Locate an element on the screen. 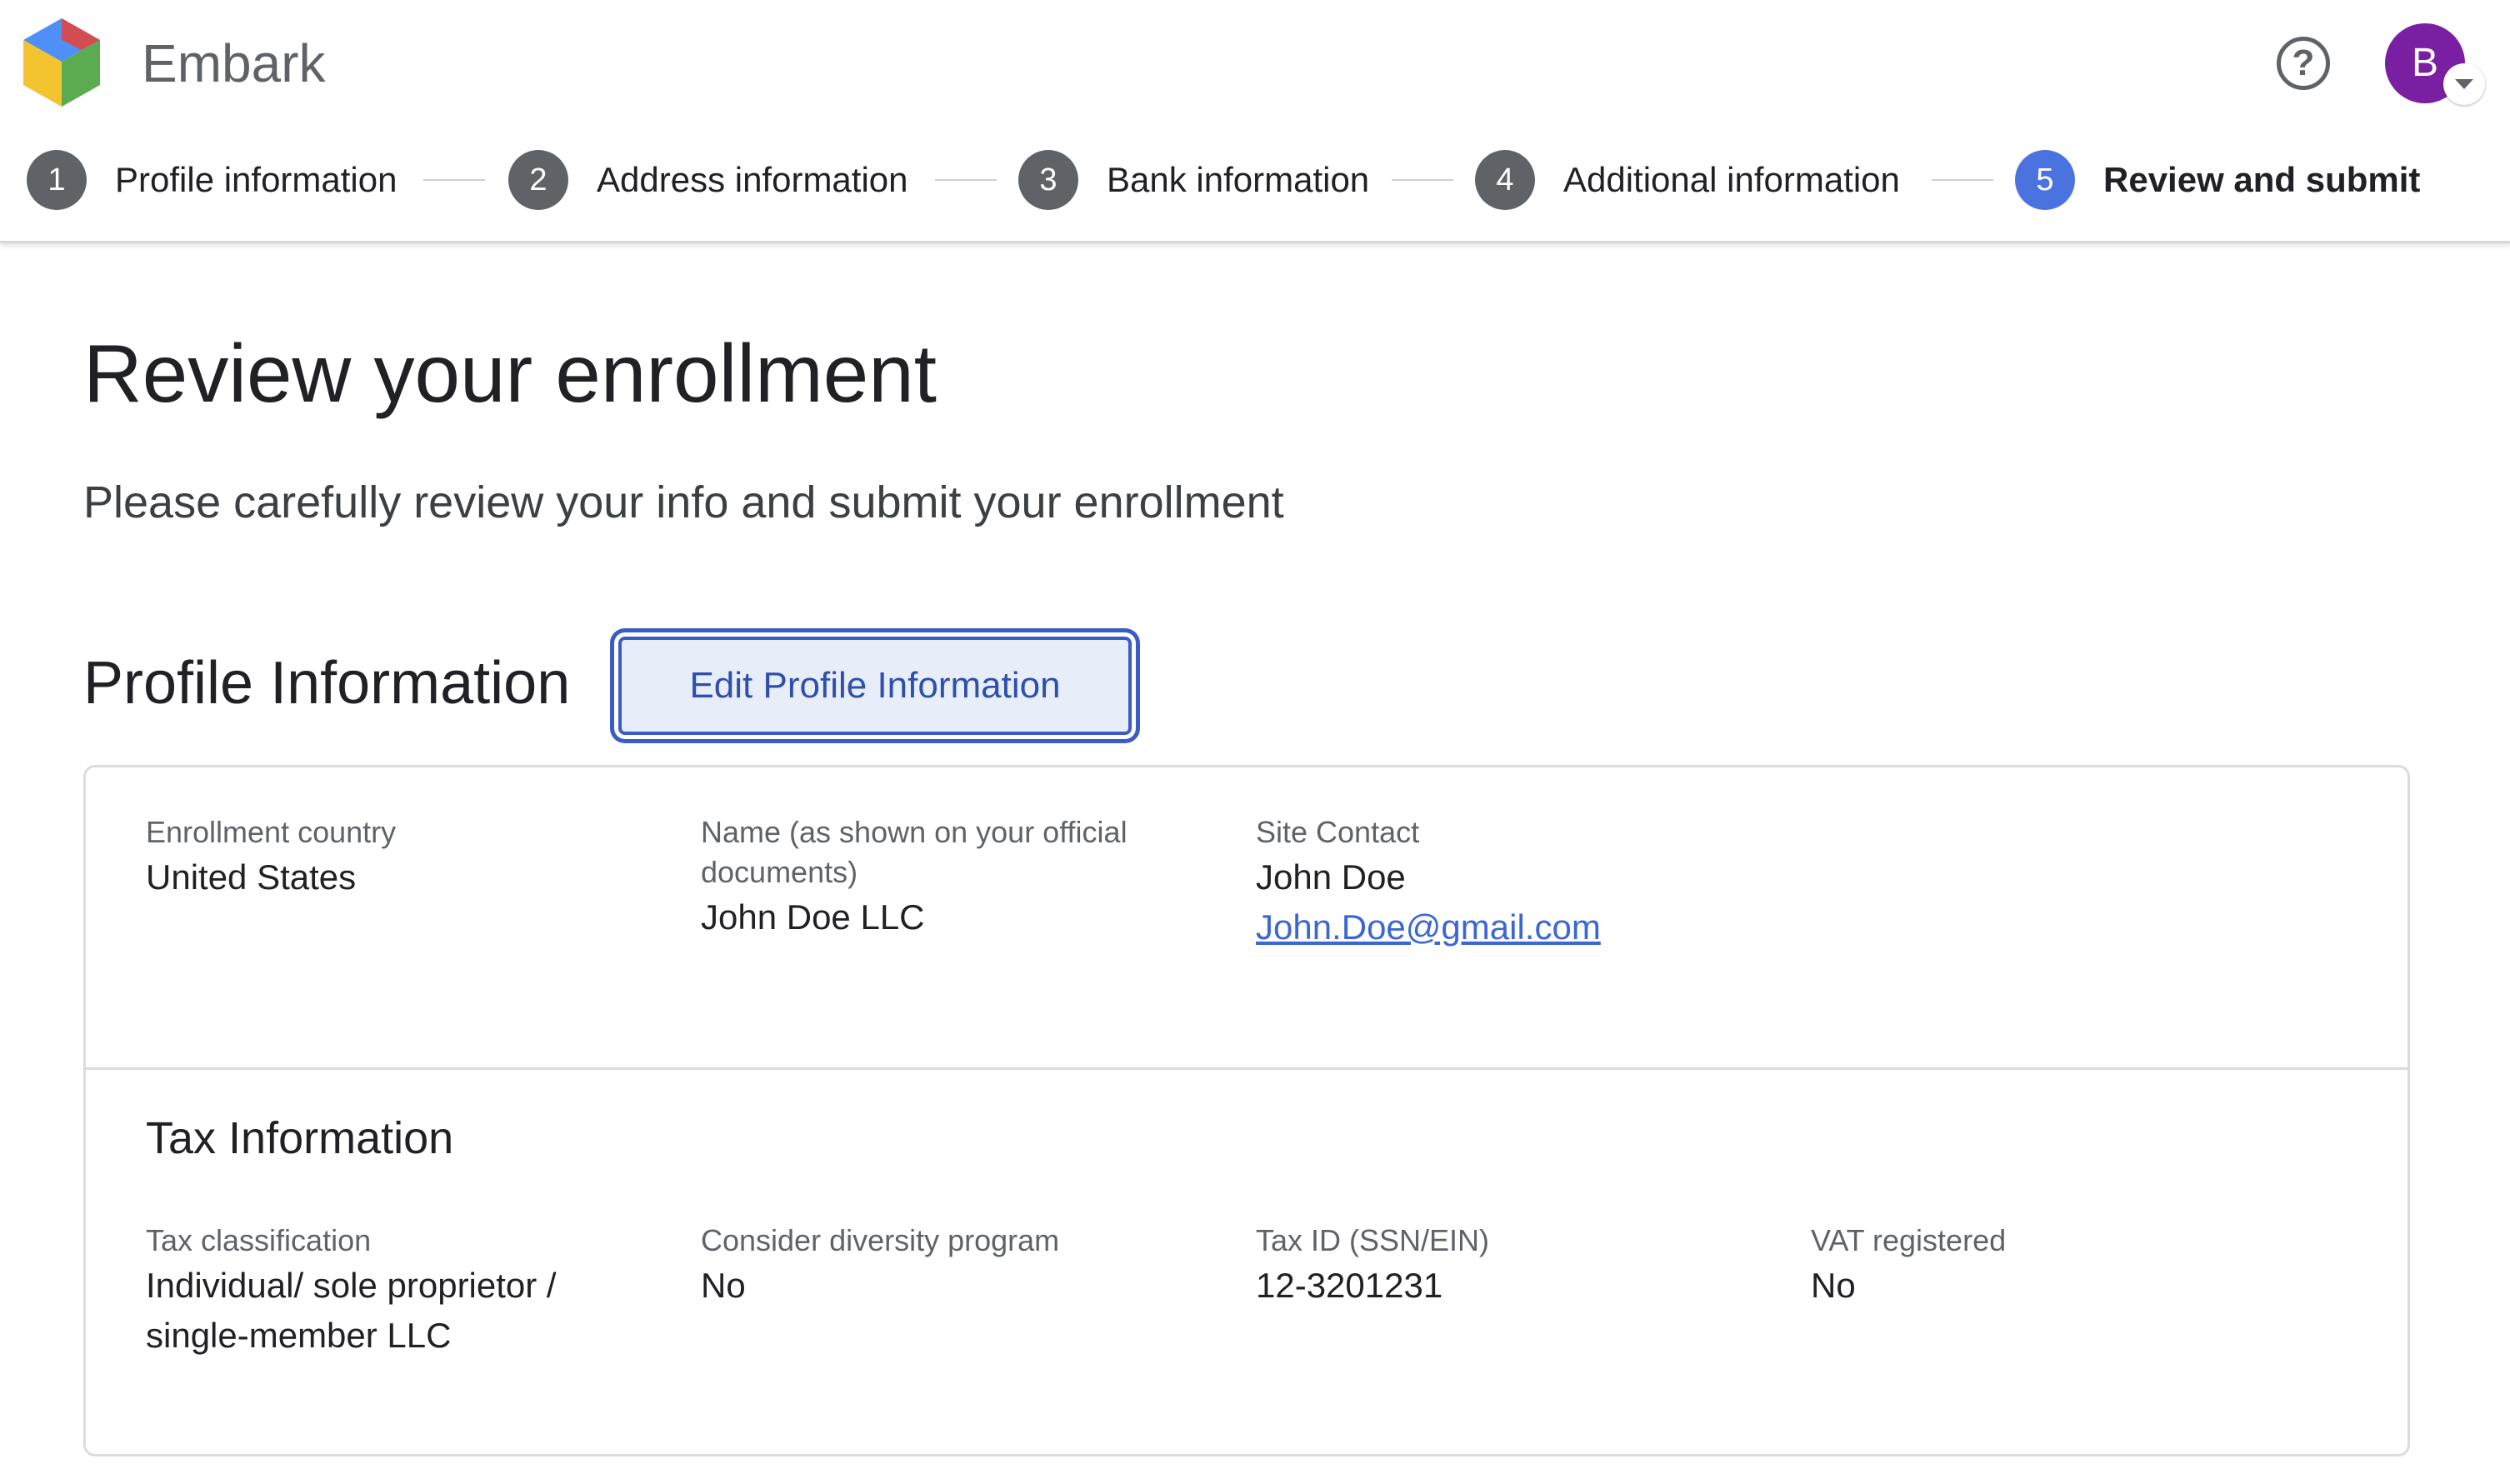 The width and height of the screenshot is (2510, 1484). step-number: 4 is located at coordinates (1505, 180).